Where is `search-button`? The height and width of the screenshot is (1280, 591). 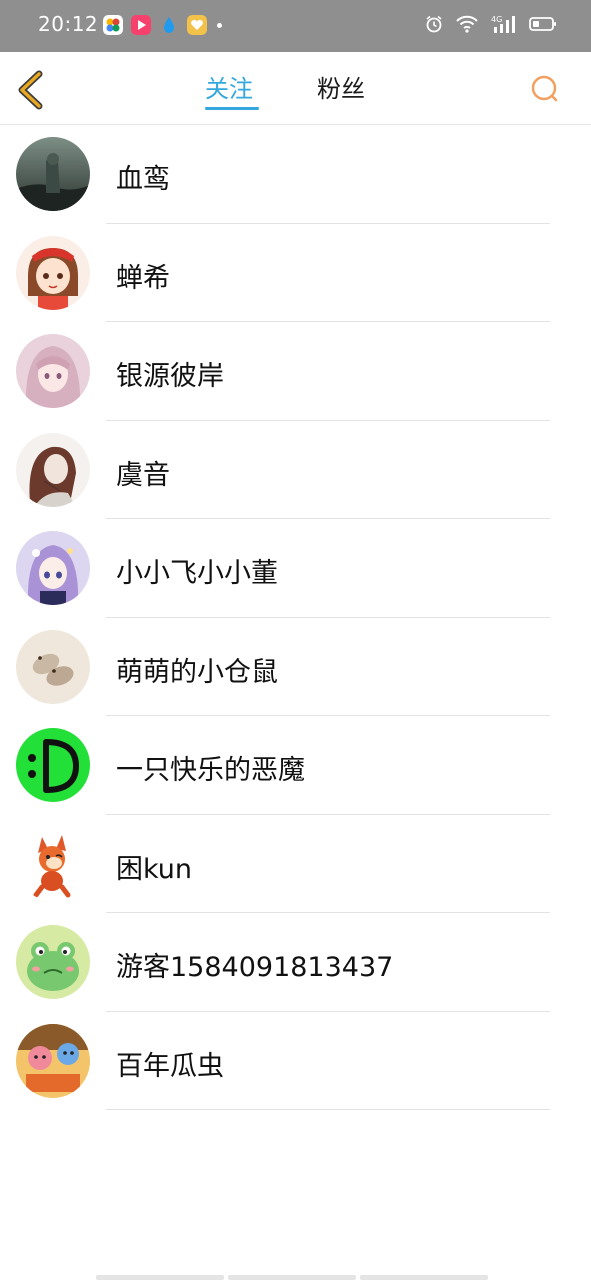 search-button is located at coordinates (545, 89).